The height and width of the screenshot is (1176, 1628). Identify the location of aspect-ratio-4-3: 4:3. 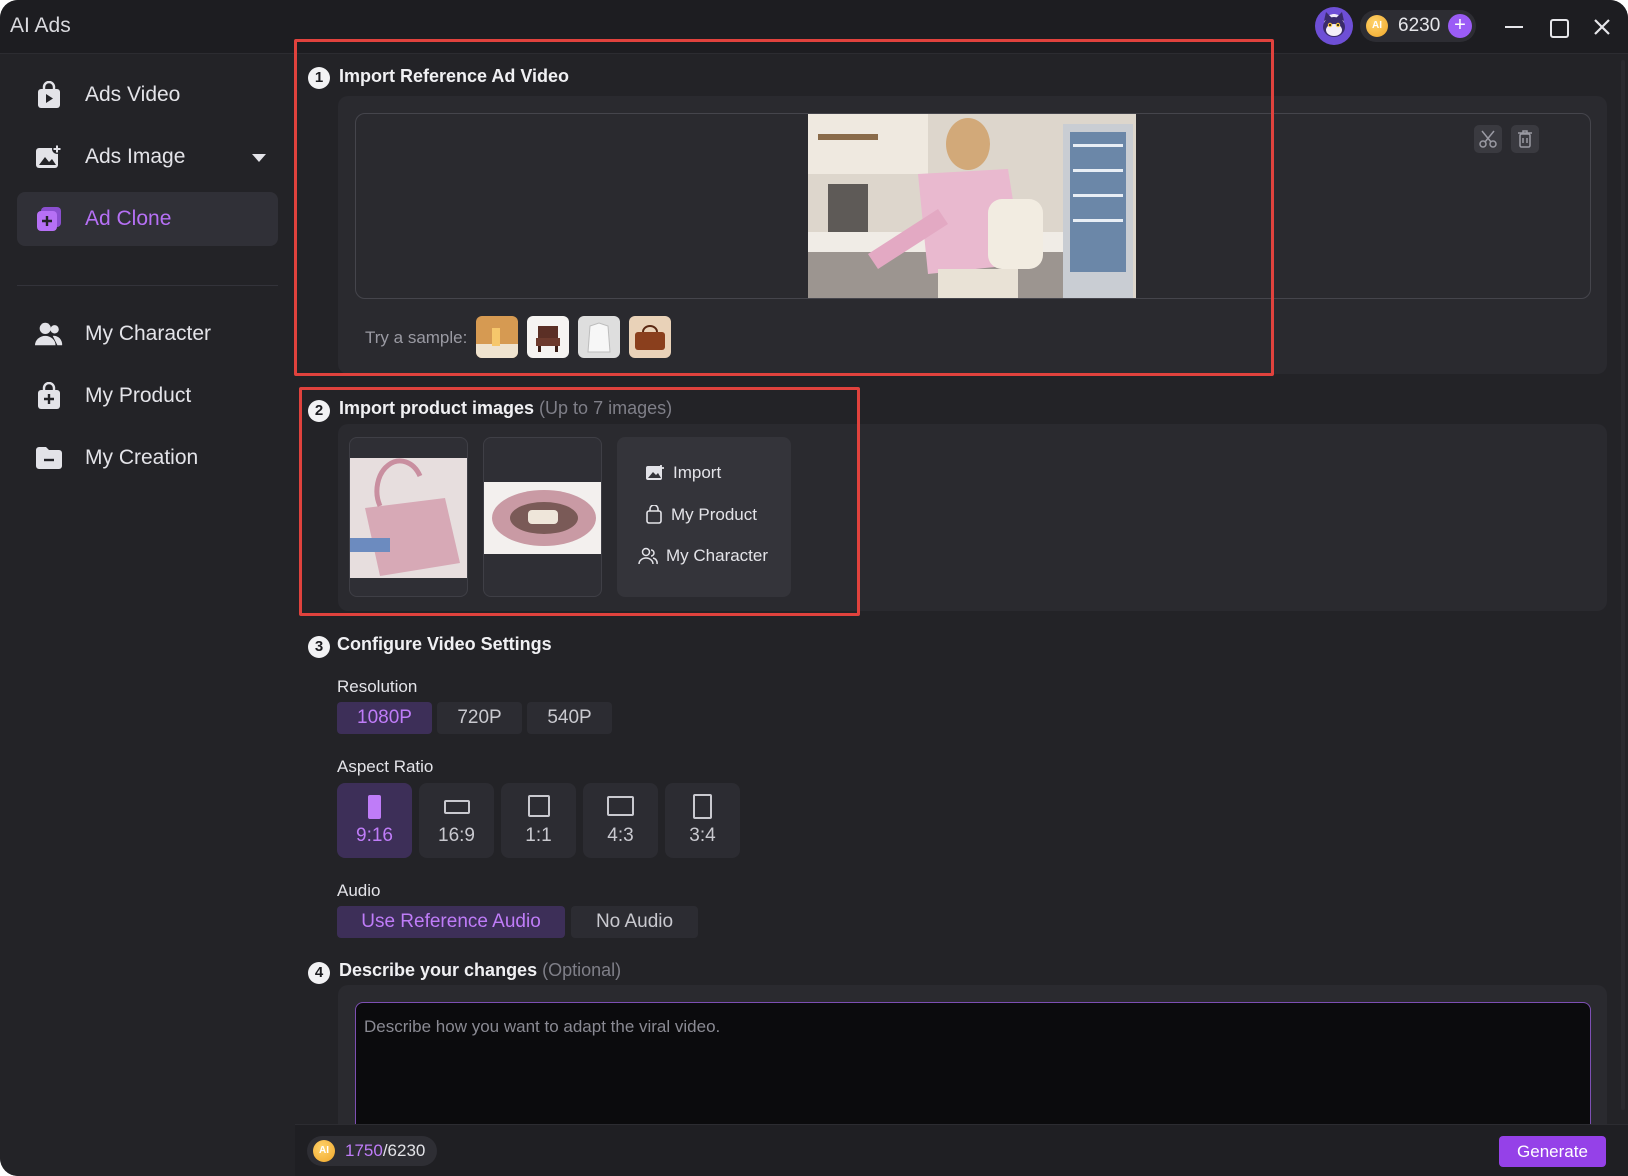
(620, 820).